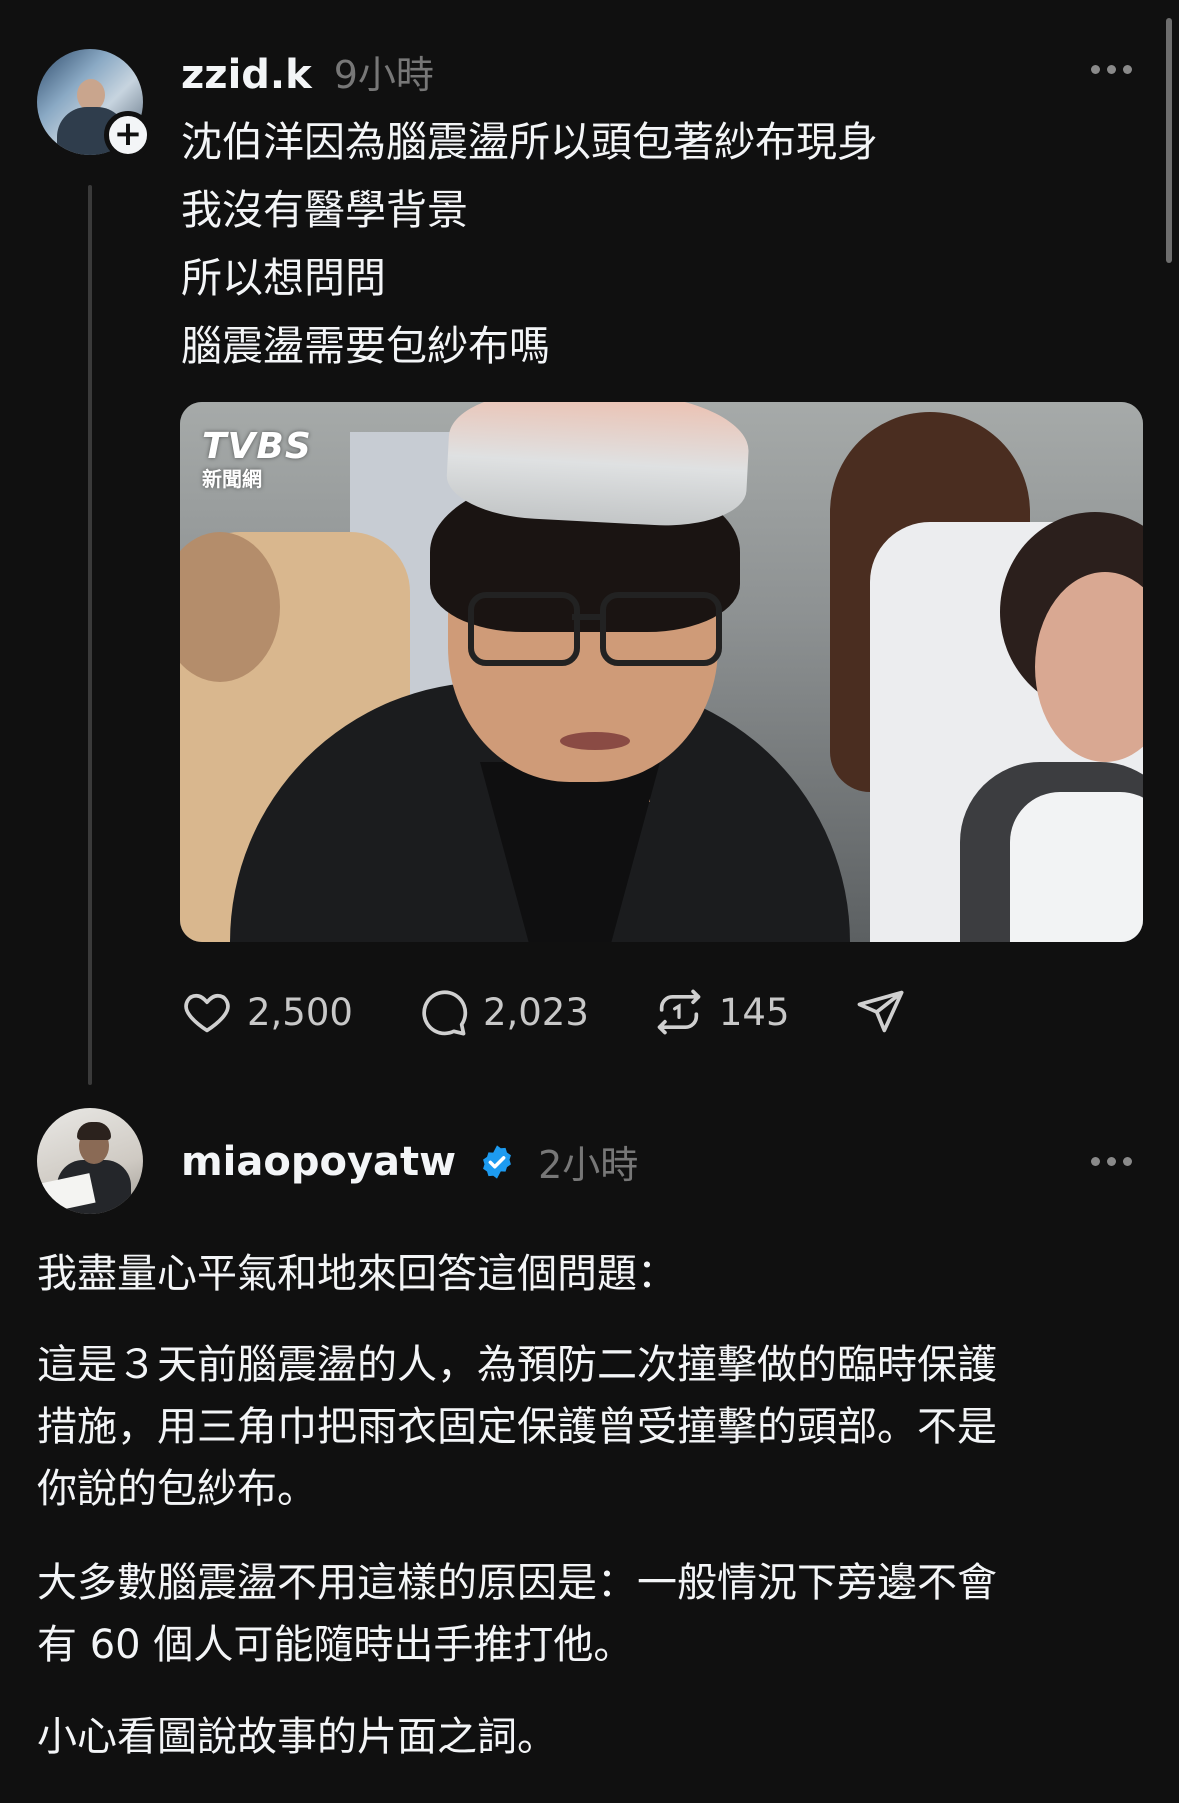  Describe the element at coordinates (592, 1737) in the screenshot. I see `reply-paragraph: 小心看圖說故事的片面之詞。` at that location.